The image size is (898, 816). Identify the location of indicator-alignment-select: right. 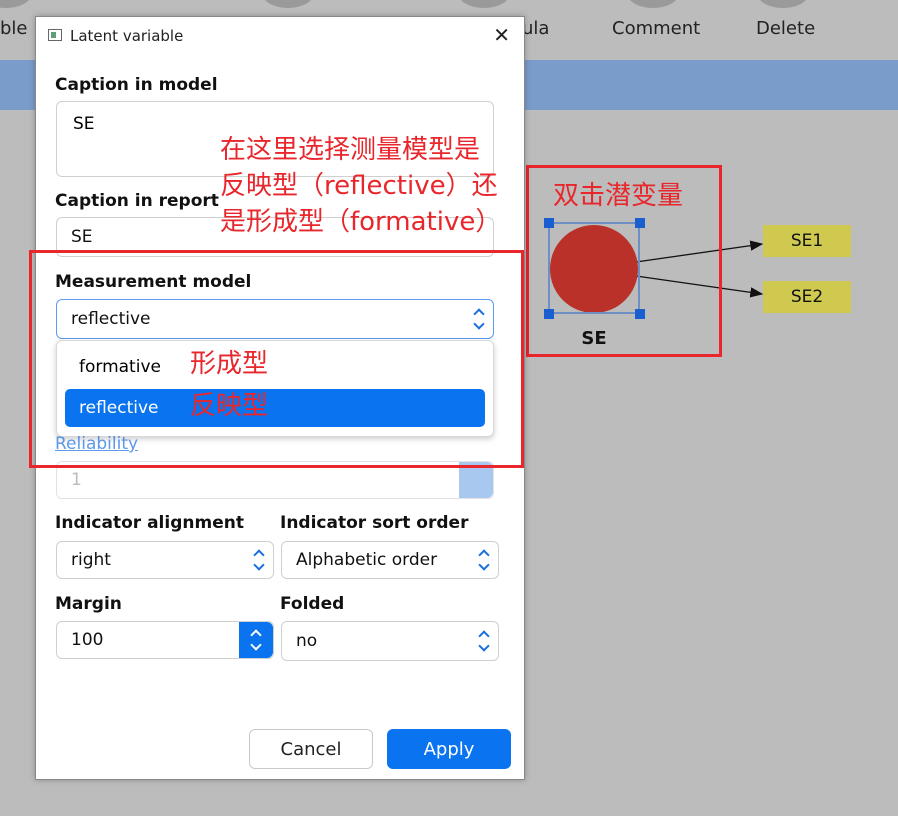
(165, 560).